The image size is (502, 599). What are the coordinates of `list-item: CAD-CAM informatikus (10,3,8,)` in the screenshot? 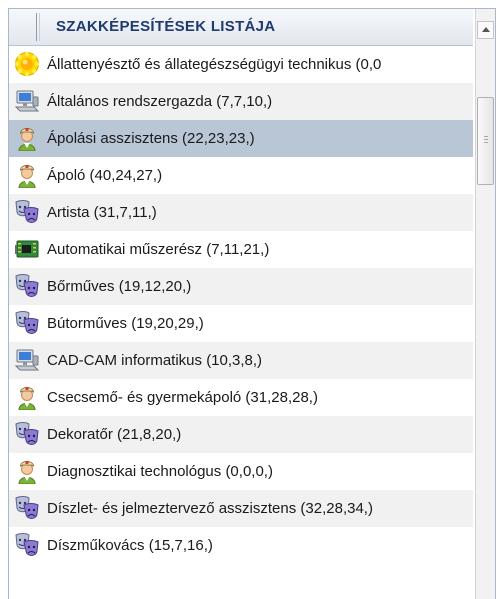 It's located at (241, 360).